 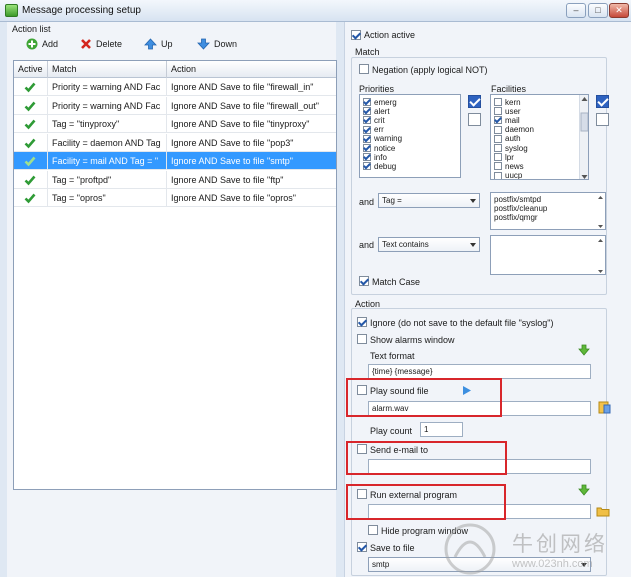 What do you see at coordinates (158, 44) in the screenshot?
I see `up-button: Up` at bounding box center [158, 44].